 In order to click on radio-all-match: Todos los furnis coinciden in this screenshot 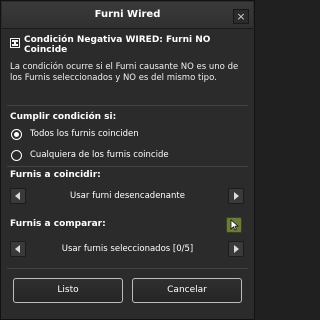, I will do `click(75, 134)`.